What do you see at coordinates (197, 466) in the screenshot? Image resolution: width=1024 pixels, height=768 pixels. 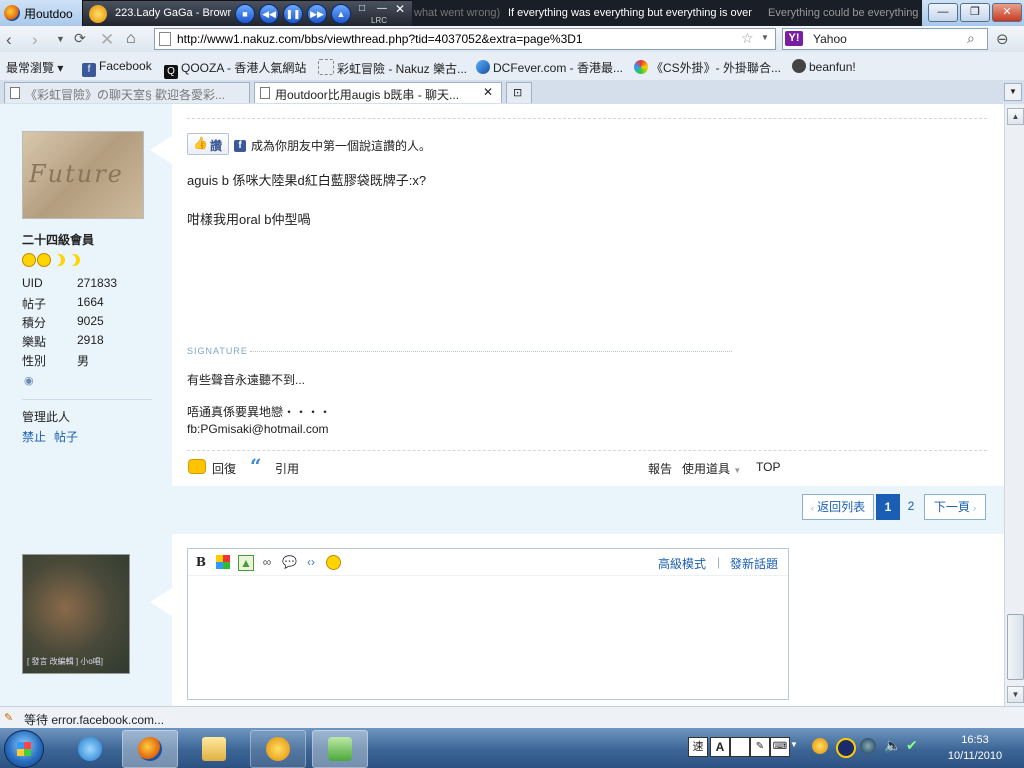 I see `reply-icon` at bounding box center [197, 466].